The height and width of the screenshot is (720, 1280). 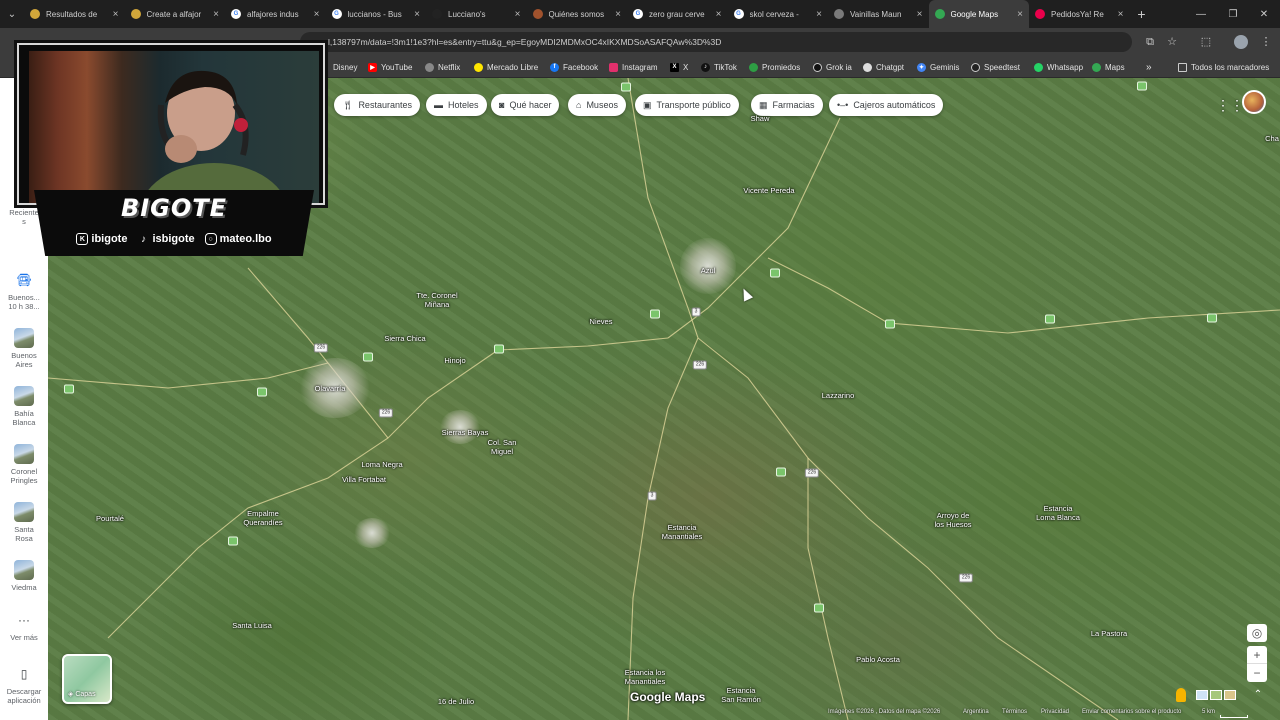 What do you see at coordinates (376, 14) in the screenshot?
I see `tab-luccianos-search: Gluccianos - Bus ×` at bounding box center [376, 14].